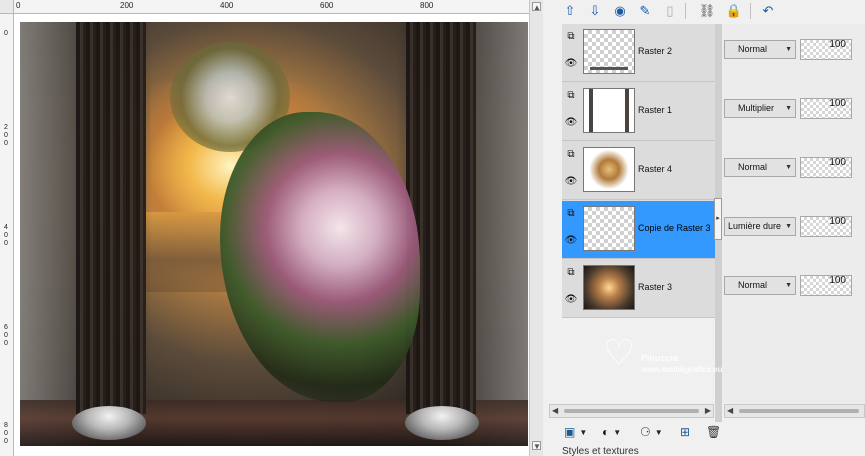 The width and height of the screenshot is (865, 456). Describe the element at coordinates (6, 127) in the screenshot. I see `ruler-left-label: 2` at that location.